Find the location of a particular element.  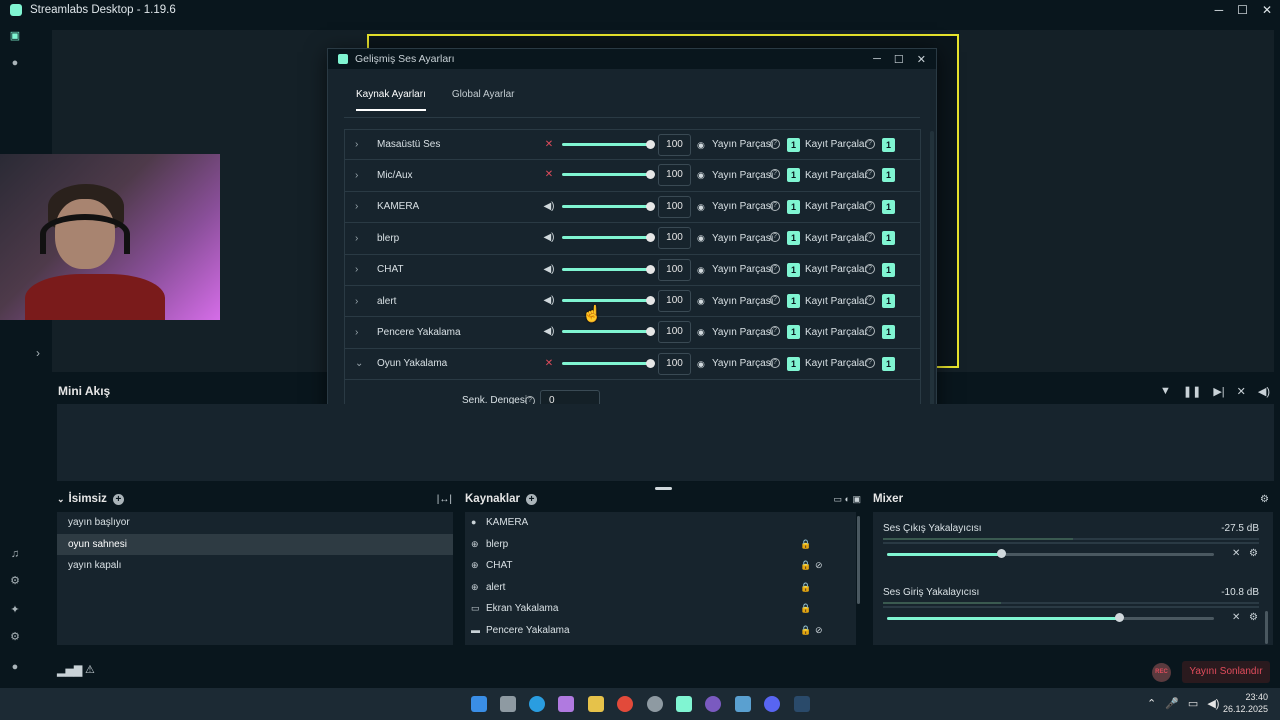

game-app-icon is located at coordinates (713, 704).